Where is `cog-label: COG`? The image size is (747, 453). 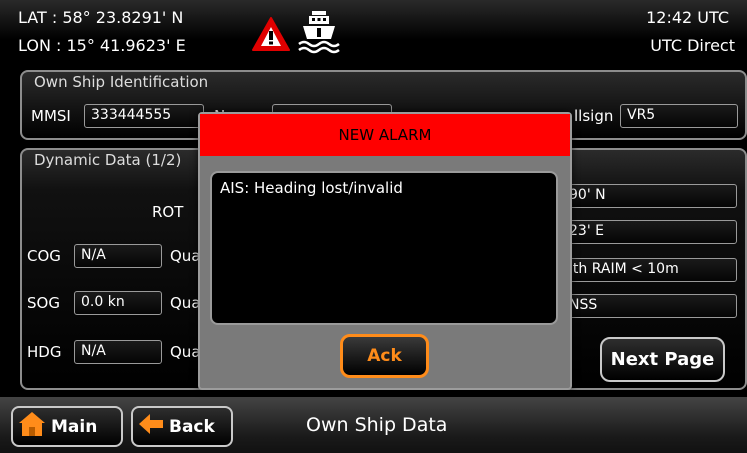 cog-label: COG is located at coordinates (44, 256).